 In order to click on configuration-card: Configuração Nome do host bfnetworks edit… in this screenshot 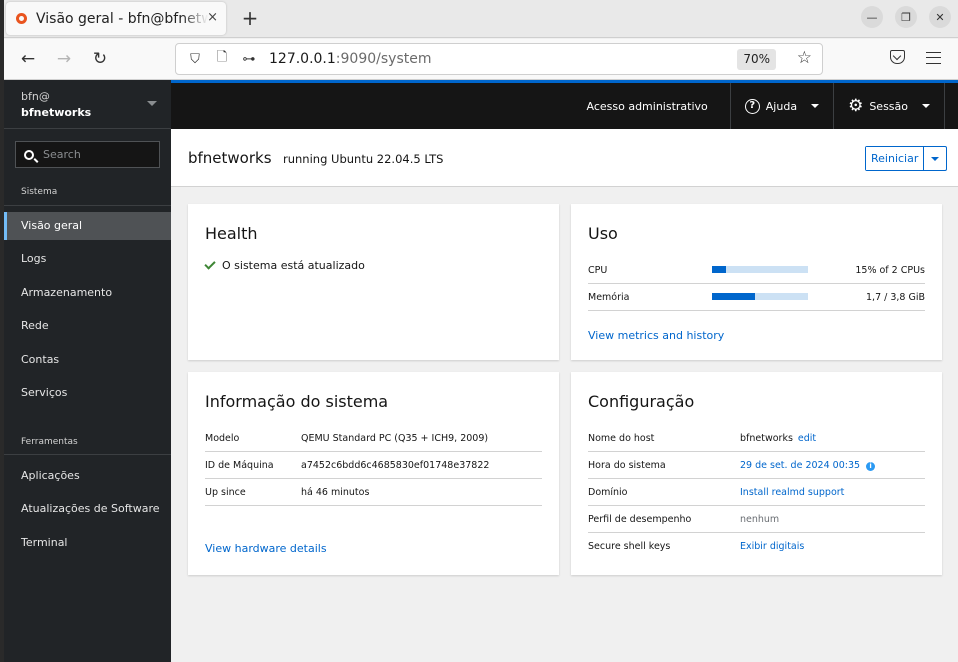, I will do `click(756, 473)`.